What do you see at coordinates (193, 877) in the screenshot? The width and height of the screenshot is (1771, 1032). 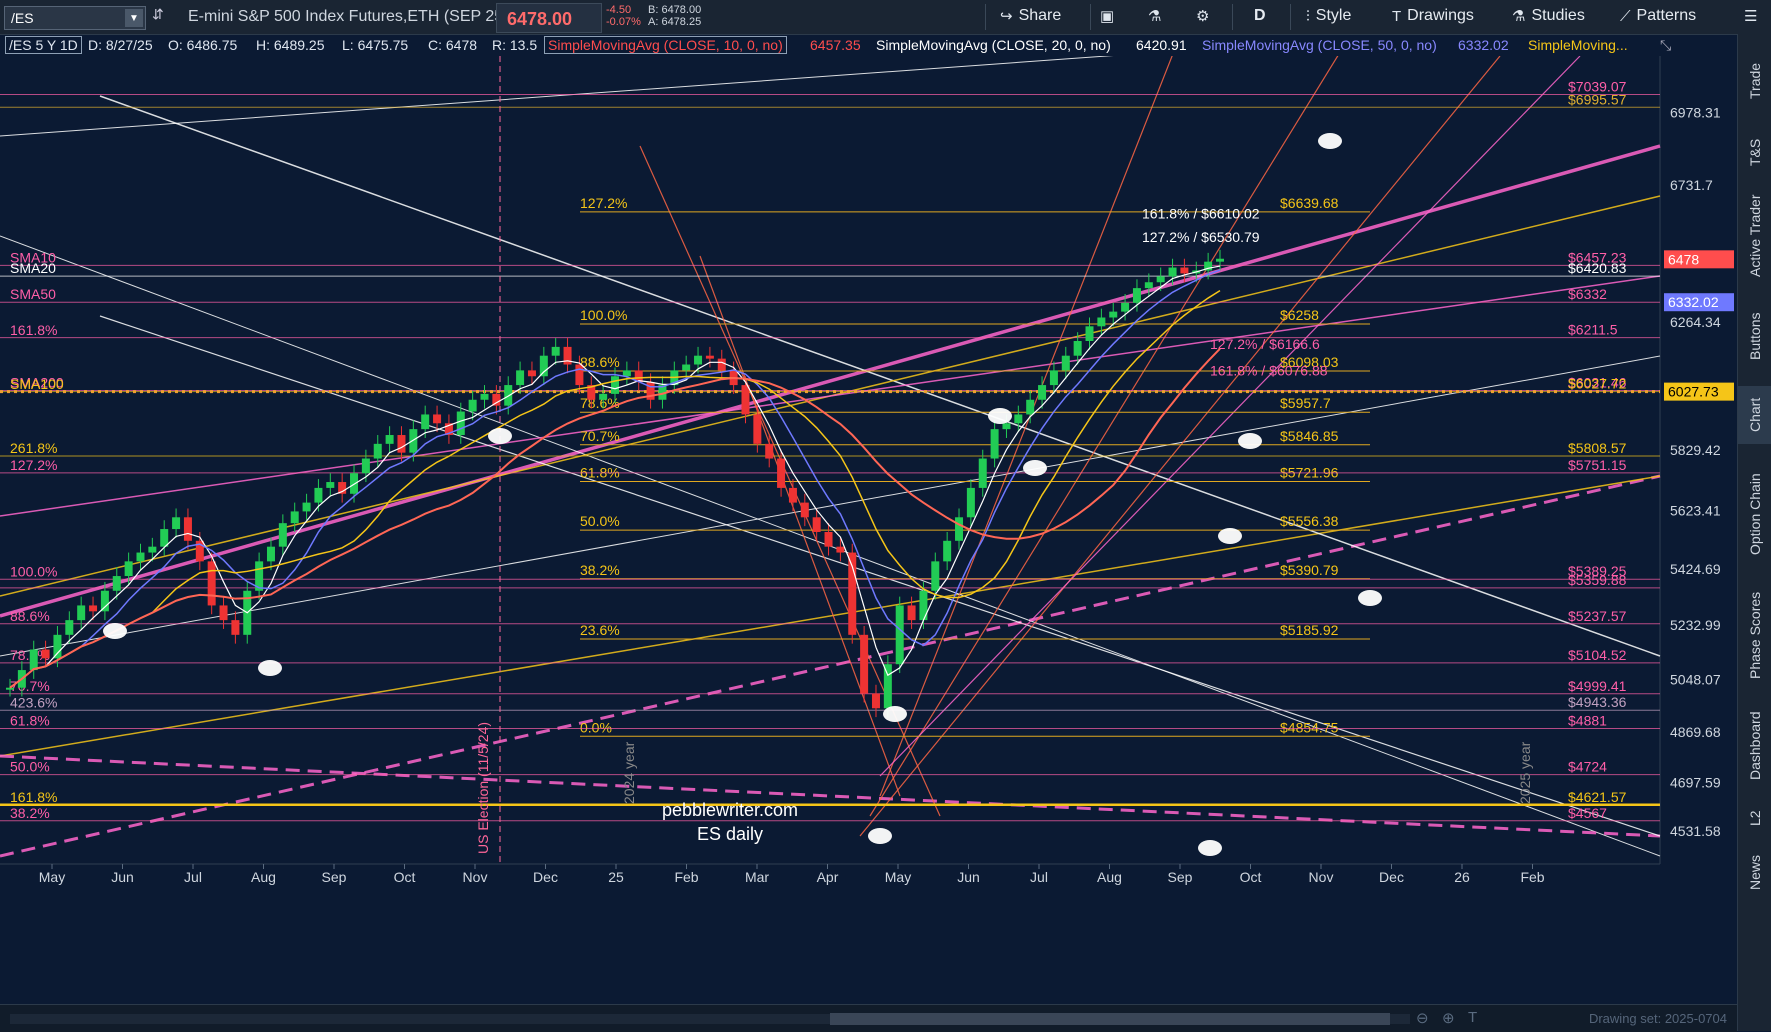 I see `x-tick-label: Jul` at bounding box center [193, 877].